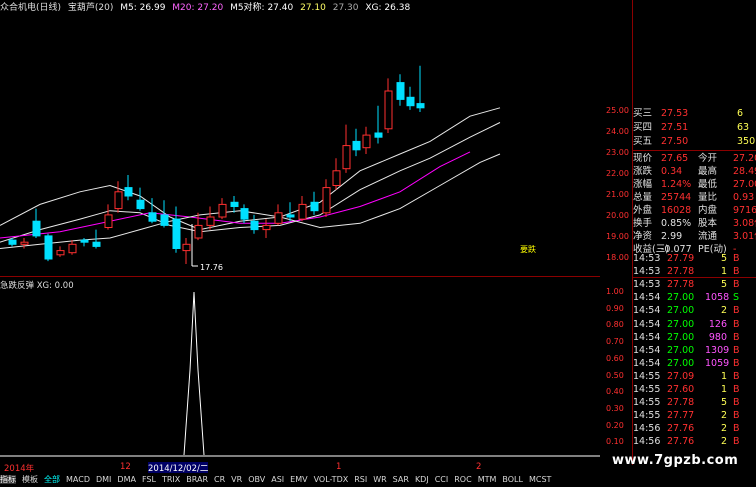  What do you see at coordinates (197, 479) in the screenshot?
I see `tab-brar: BRAR` at bounding box center [197, 479].